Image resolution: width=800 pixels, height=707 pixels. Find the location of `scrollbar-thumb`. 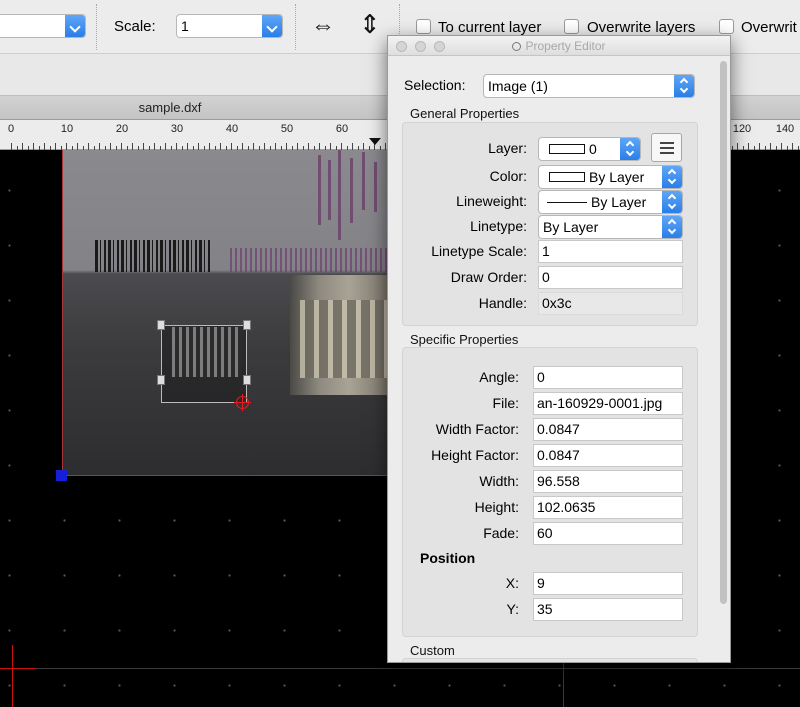

scrollbar-thumb is located at coordinates (723, 332).